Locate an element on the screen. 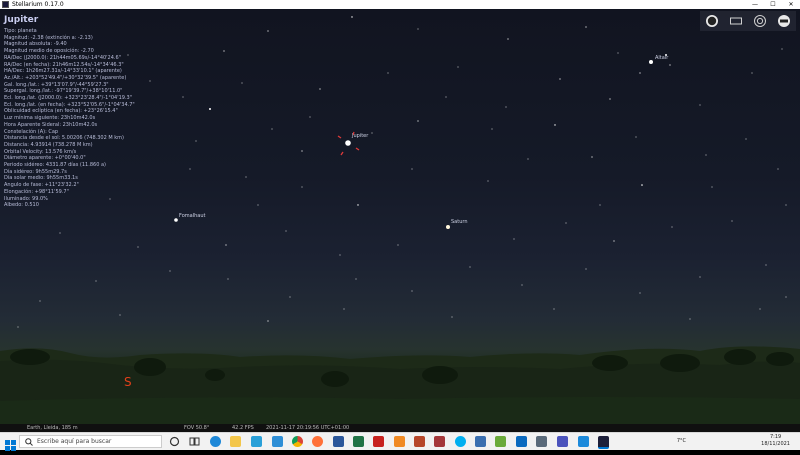 The image size is (800, 455). fov-text: FOV 50.8° is located at coordinates (197, 428).